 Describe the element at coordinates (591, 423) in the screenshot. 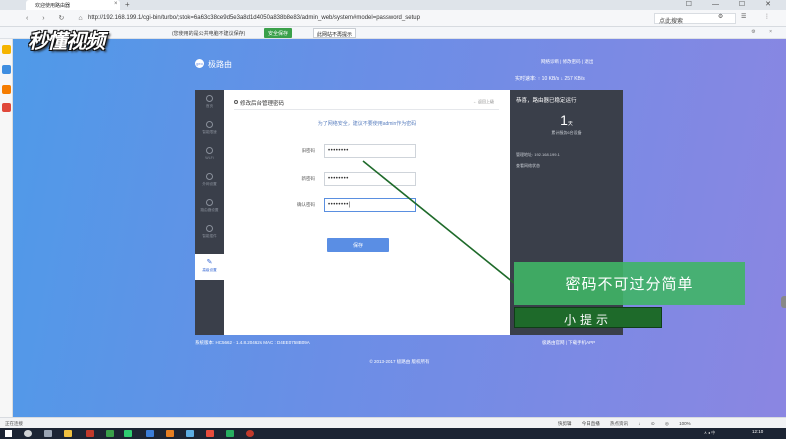

I see `status-item: 今日直播` at that location.